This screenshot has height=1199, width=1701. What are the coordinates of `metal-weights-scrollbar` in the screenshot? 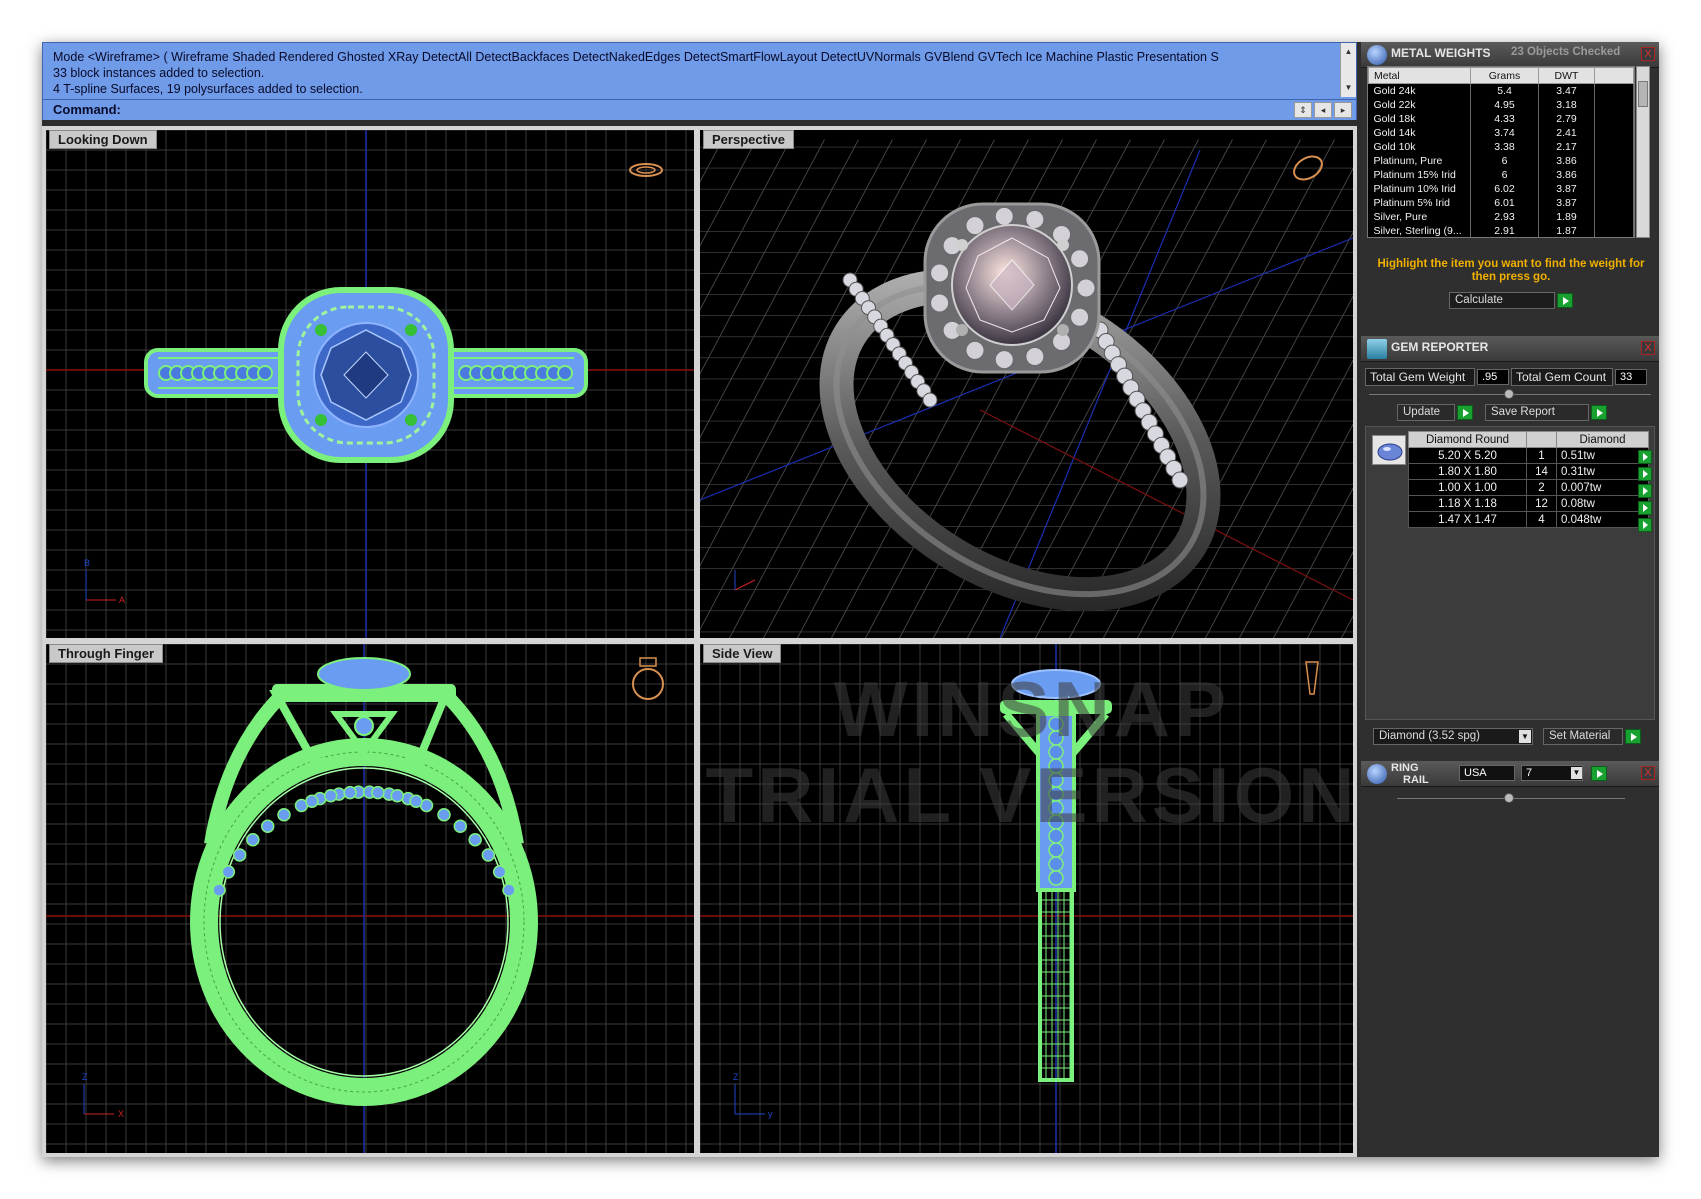 It's located at (1643, 152).